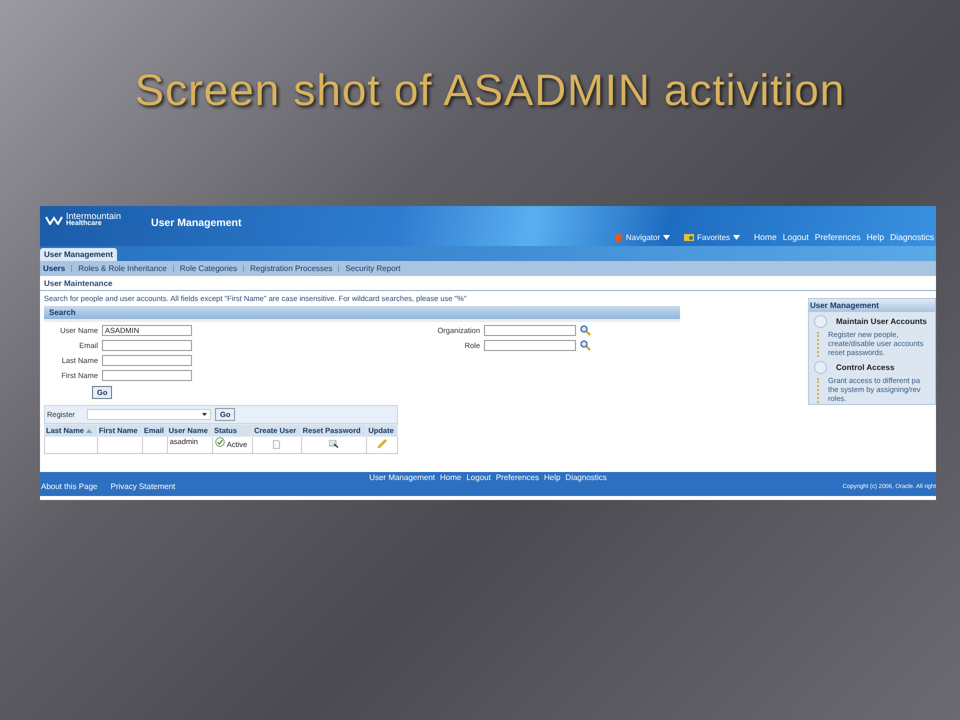 The width and height of the screenshot is (960, 720). Describe the element at coordinates (517, 477) in the screenshot. I see `footer-link: Preferences` at that location.